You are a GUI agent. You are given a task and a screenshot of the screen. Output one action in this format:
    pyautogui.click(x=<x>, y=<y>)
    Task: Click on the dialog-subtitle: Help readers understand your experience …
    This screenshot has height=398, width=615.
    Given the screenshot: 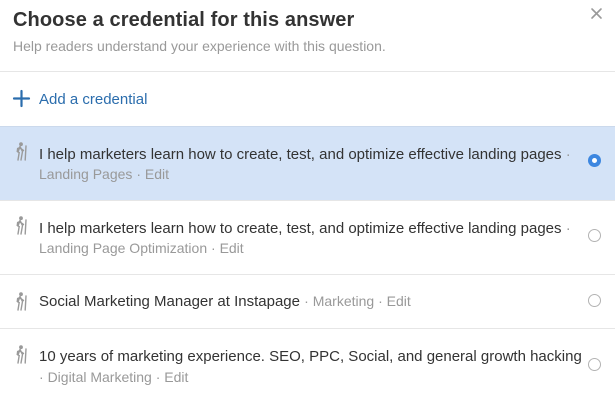 What is the action you would take?
    pyautogui.click(x=199, y=46)
    